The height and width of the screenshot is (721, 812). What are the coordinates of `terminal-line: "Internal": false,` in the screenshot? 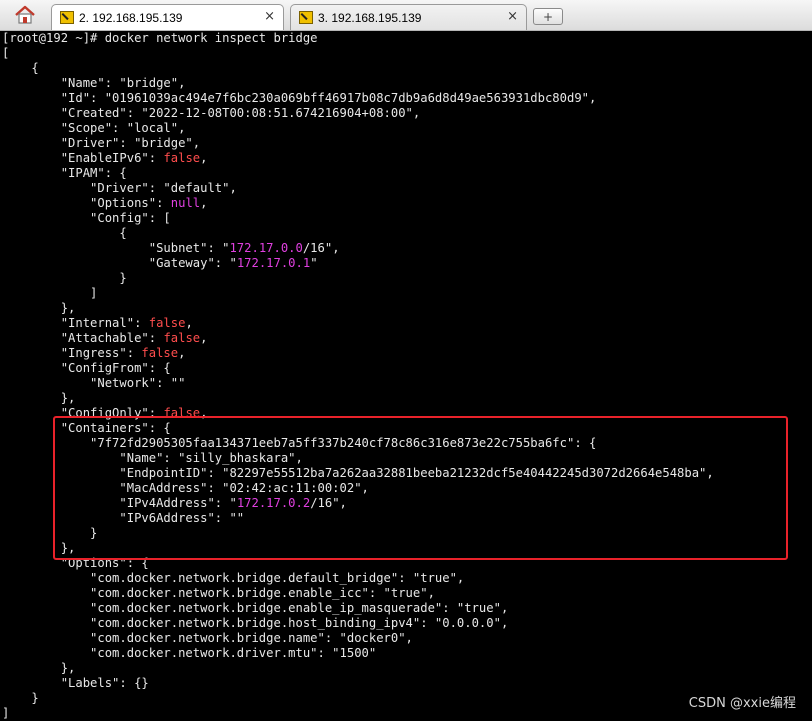 It's located at (358, 323).